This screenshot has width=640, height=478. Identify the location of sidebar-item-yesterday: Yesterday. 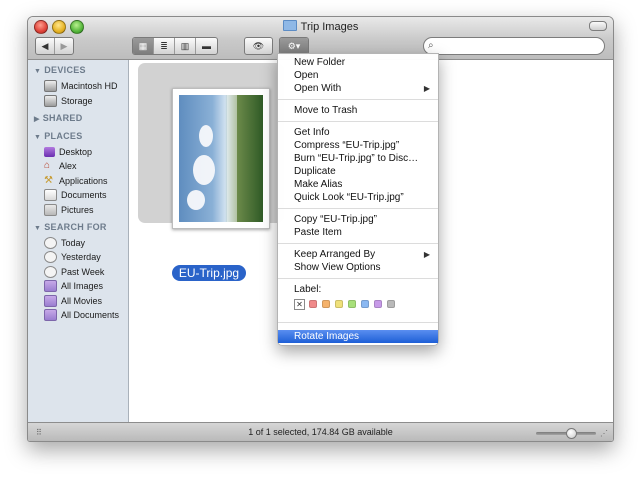
(72, 257).